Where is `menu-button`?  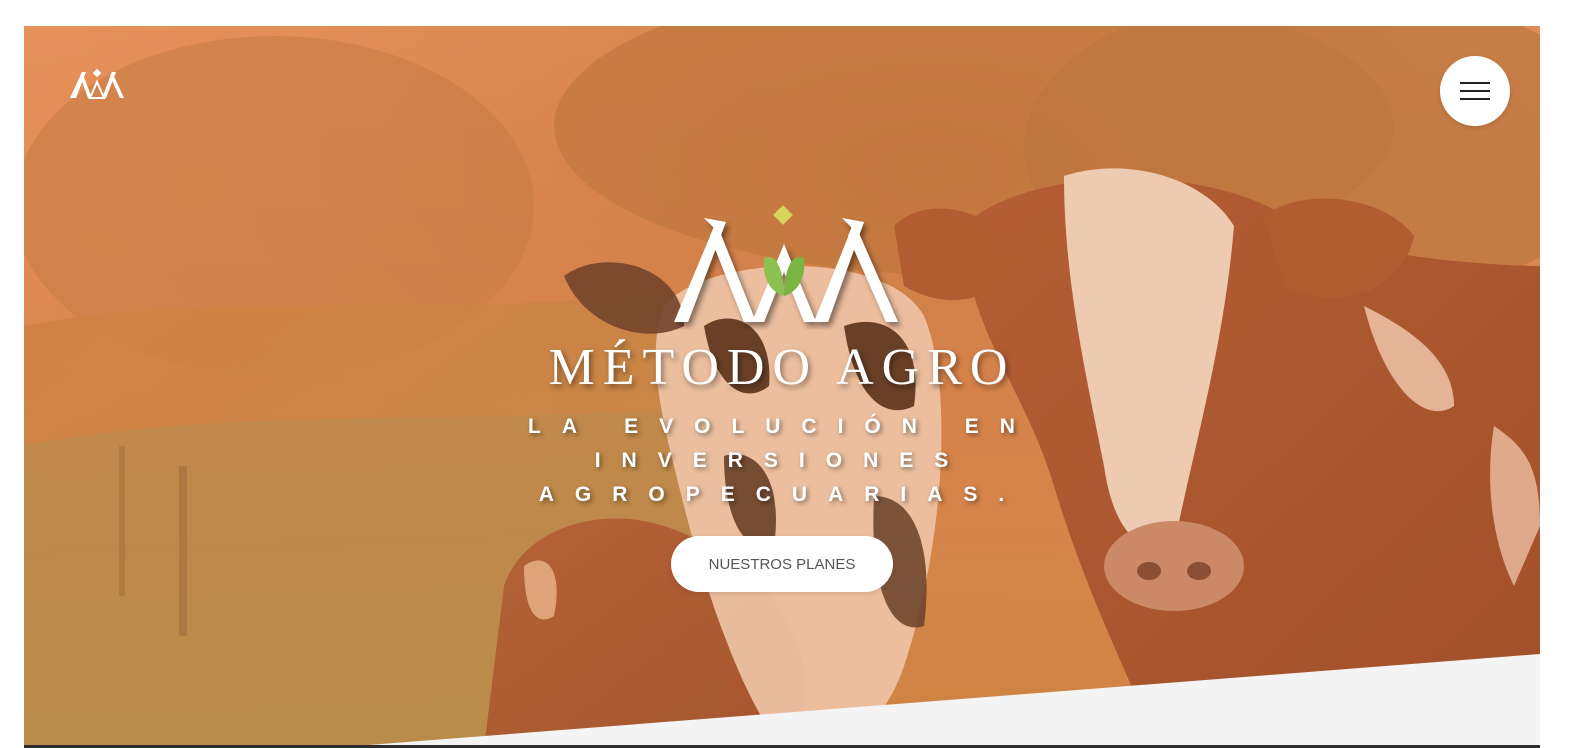 menu-button is located at coordinates (1475, 91).